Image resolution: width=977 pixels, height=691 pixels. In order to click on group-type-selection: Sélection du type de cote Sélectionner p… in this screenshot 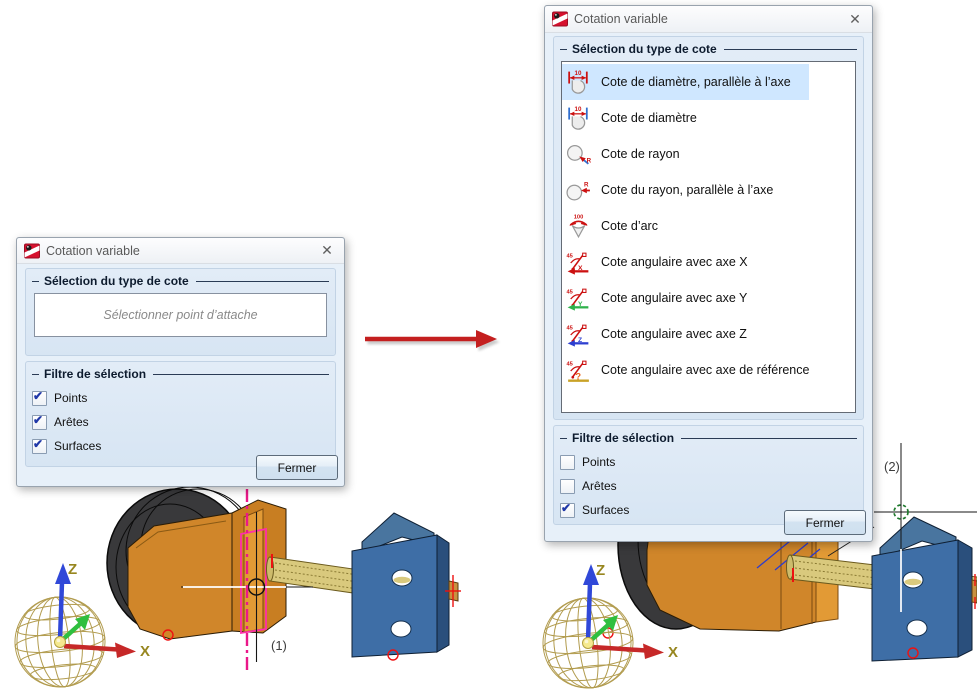, I will do `click(180, 312)`.